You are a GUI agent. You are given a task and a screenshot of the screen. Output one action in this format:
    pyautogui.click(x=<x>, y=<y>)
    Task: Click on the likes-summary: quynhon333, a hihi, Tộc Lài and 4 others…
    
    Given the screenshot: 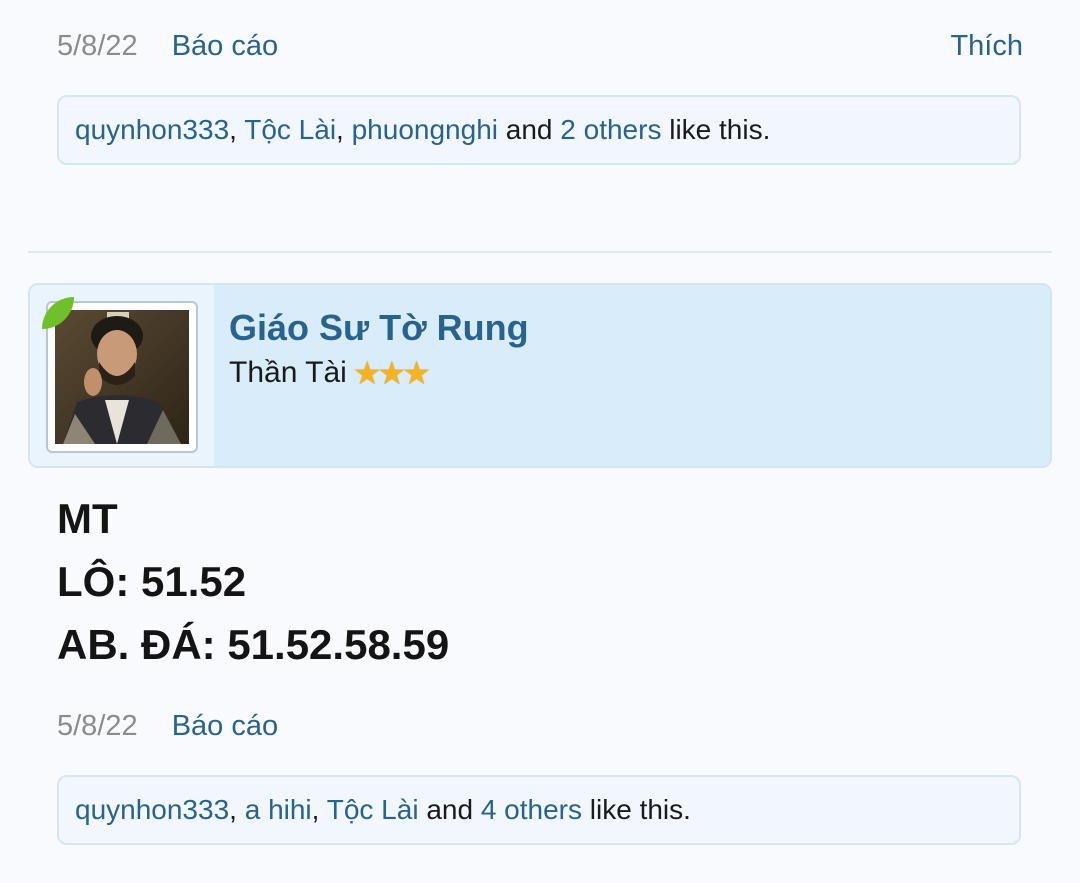 What is the action you would take?
    pyautogui.click(x=539, y=810)
    